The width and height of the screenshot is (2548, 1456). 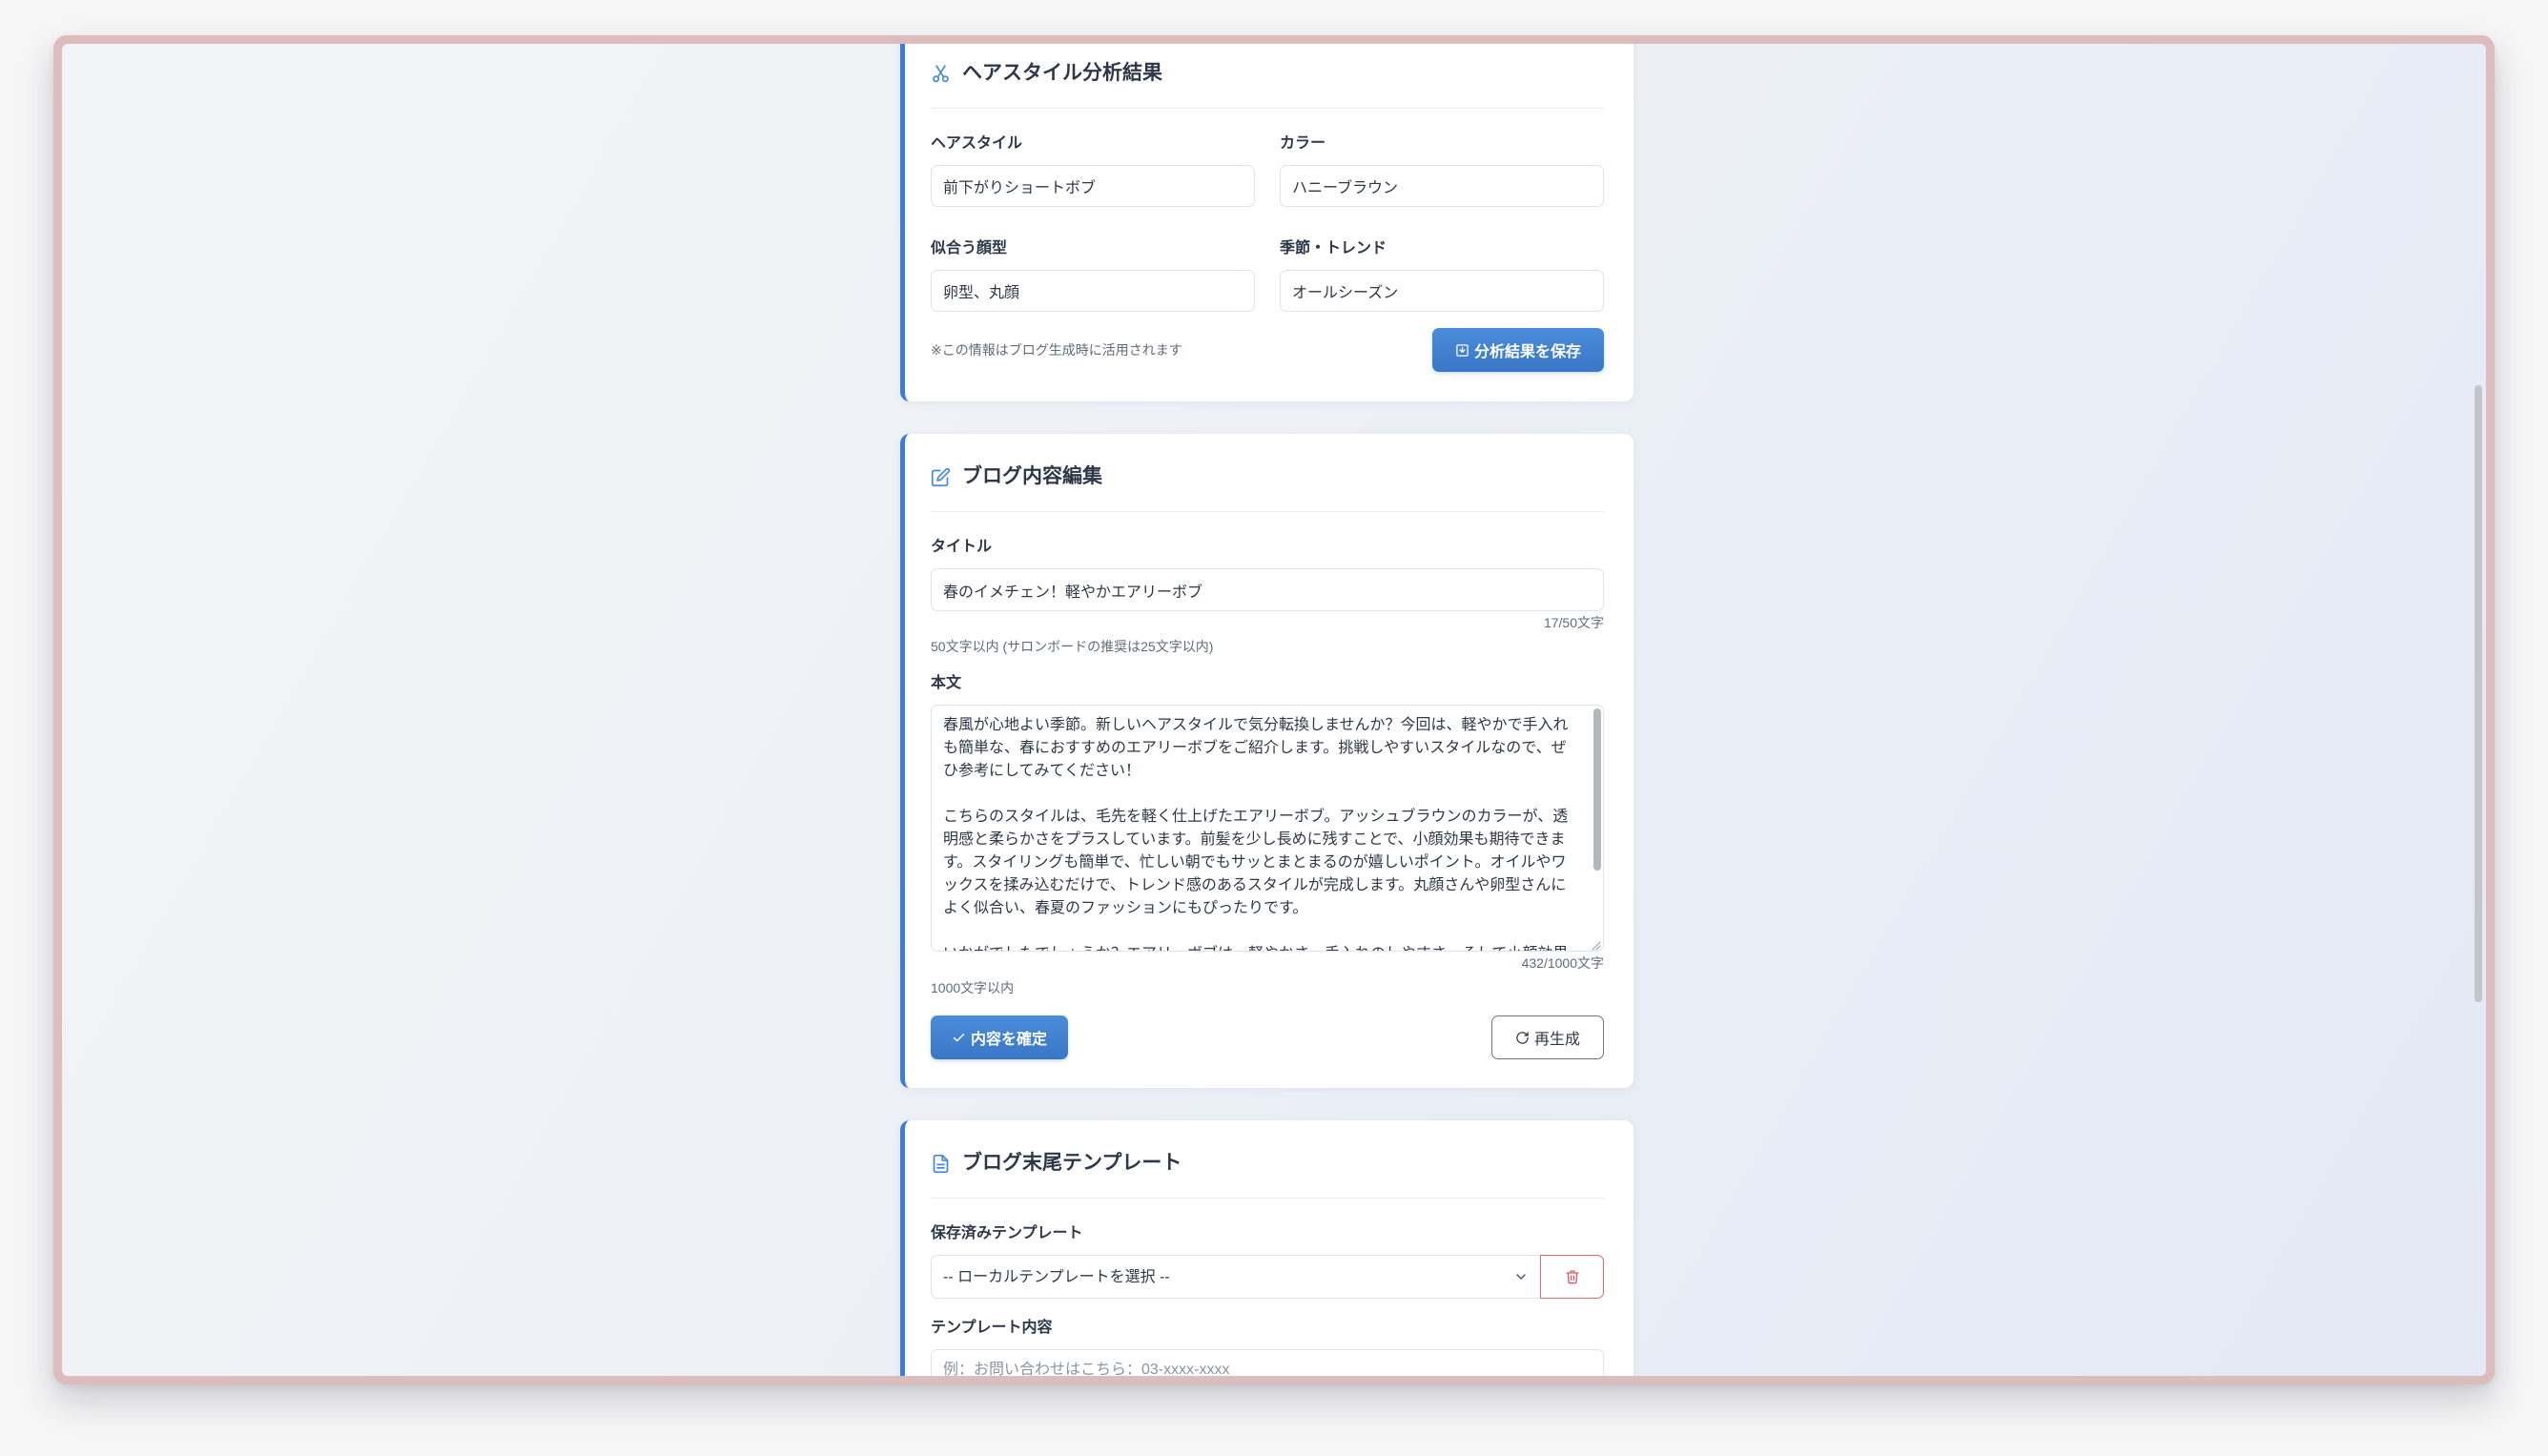 What do you see at coordinates (1267, 1175) in the screenshot?
I see `template-card-header: ブログ末尾テンプレート` at bounding box center [1267, 1175].